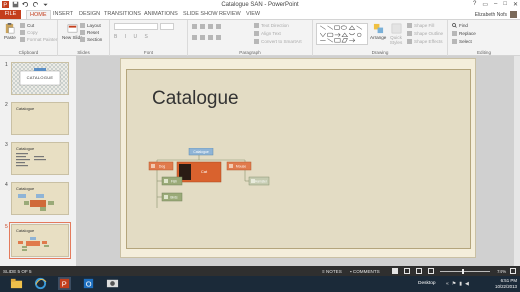 This screenshot has height=292, width=520. I want to click on zoom-slider-thumb, so click(463, 271).